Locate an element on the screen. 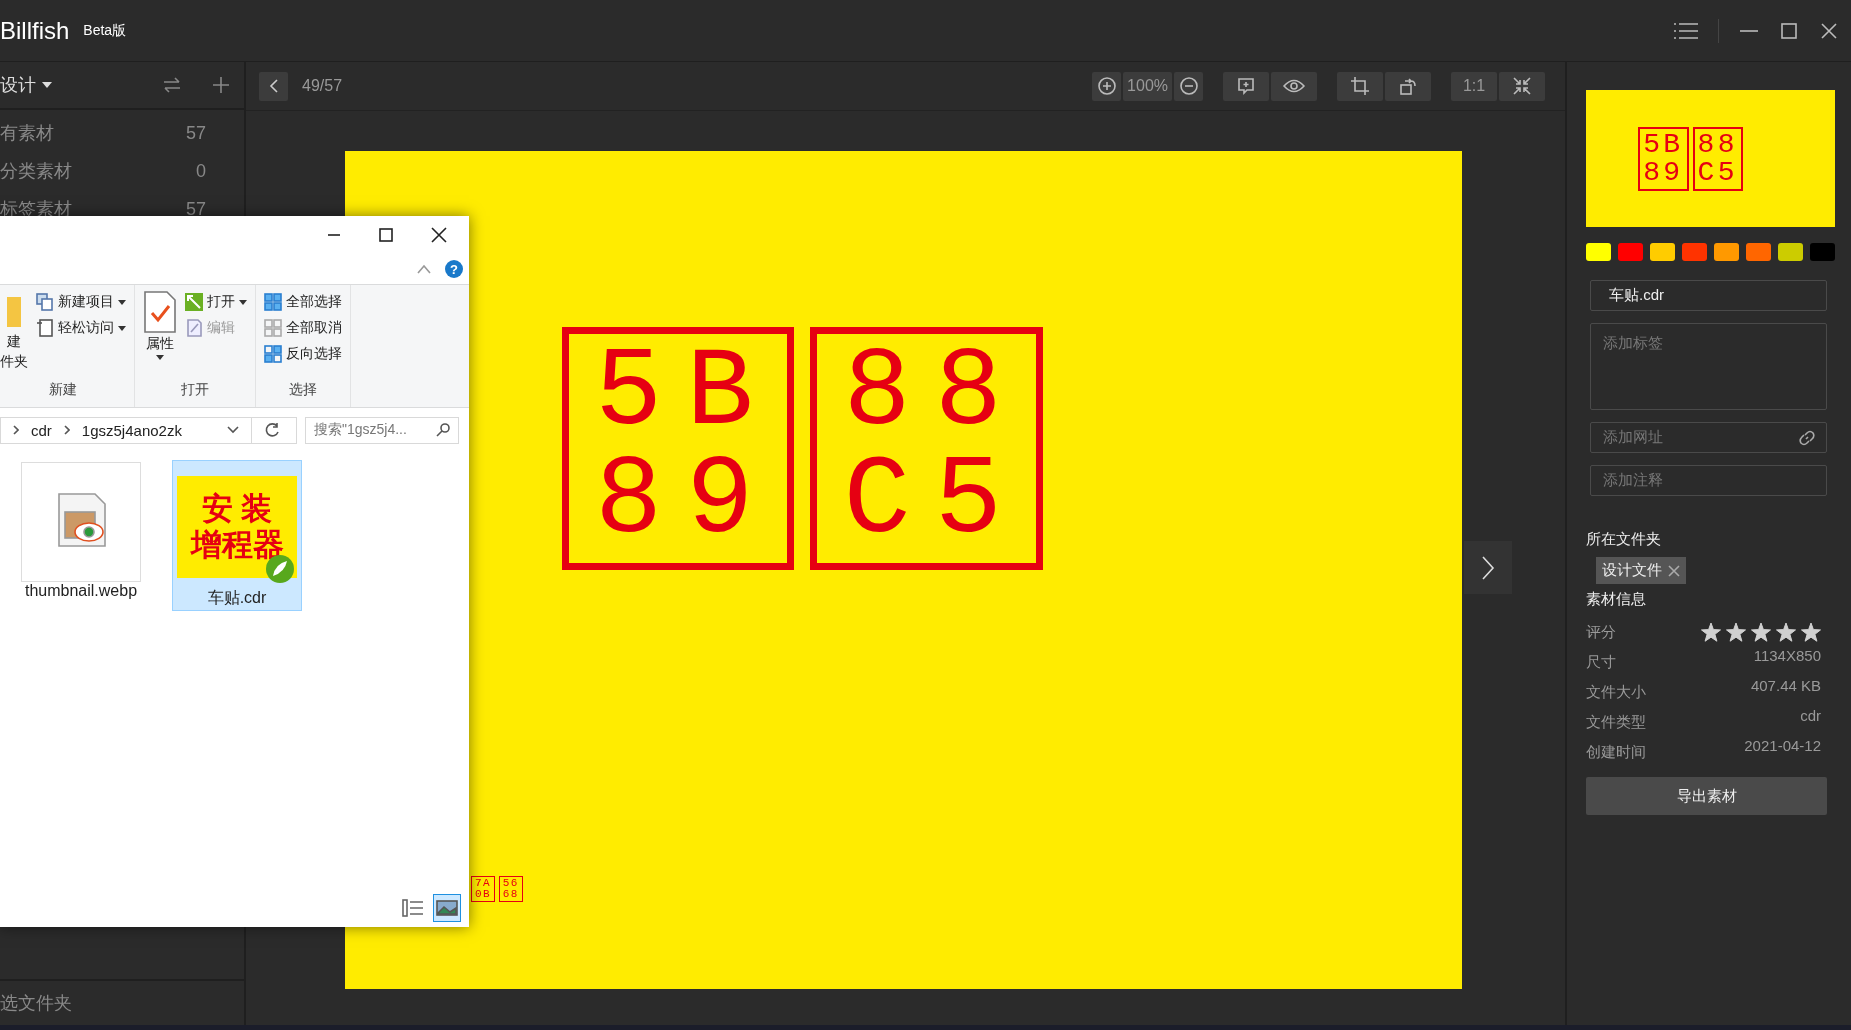  previous-button is located at coordinates (273, 86).